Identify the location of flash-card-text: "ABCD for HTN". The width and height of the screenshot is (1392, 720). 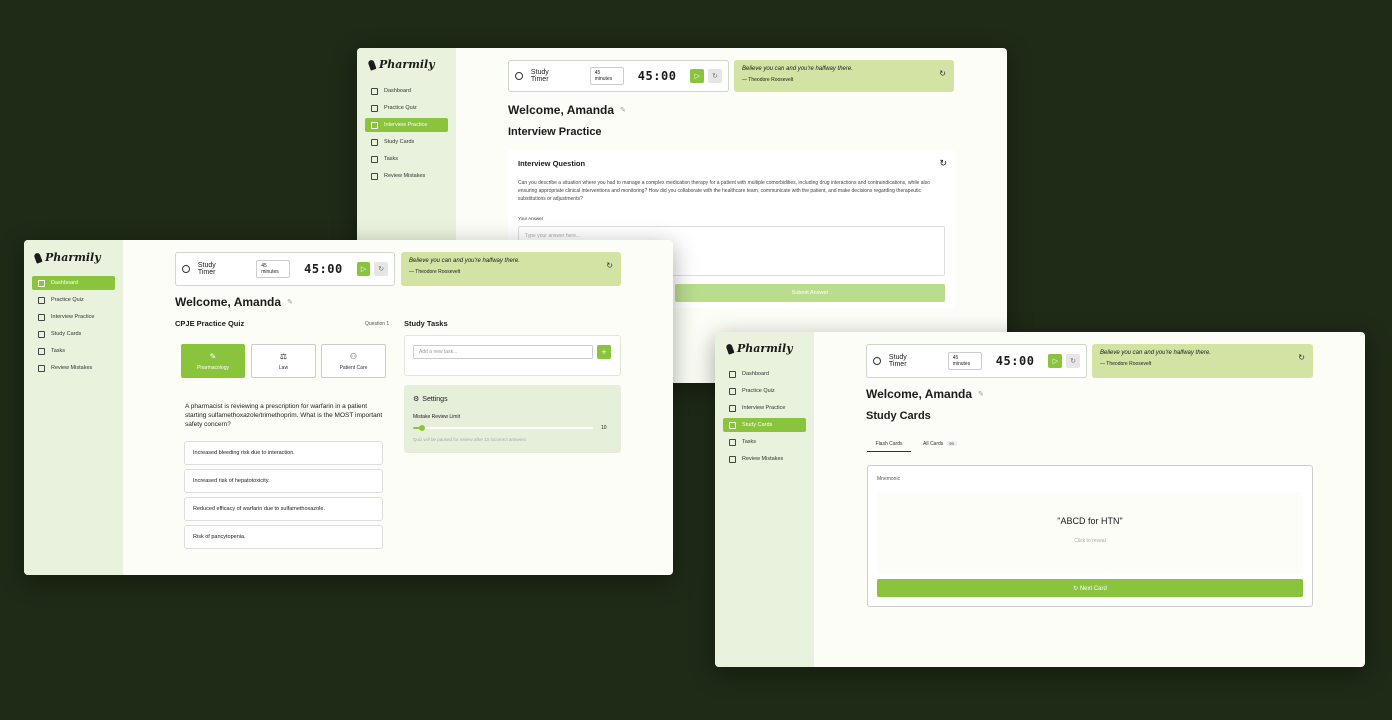
(1090, 521).